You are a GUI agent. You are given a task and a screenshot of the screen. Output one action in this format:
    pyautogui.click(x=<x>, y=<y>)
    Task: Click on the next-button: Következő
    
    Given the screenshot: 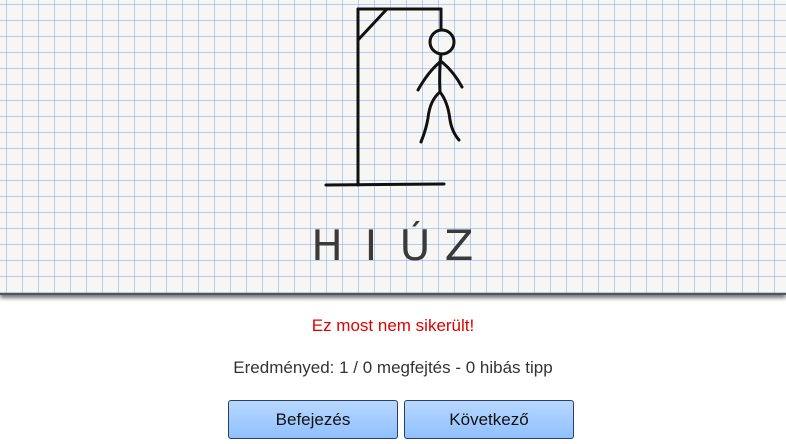 What is the action you would take?
    pyautogui.click(x=489, y=419)
    